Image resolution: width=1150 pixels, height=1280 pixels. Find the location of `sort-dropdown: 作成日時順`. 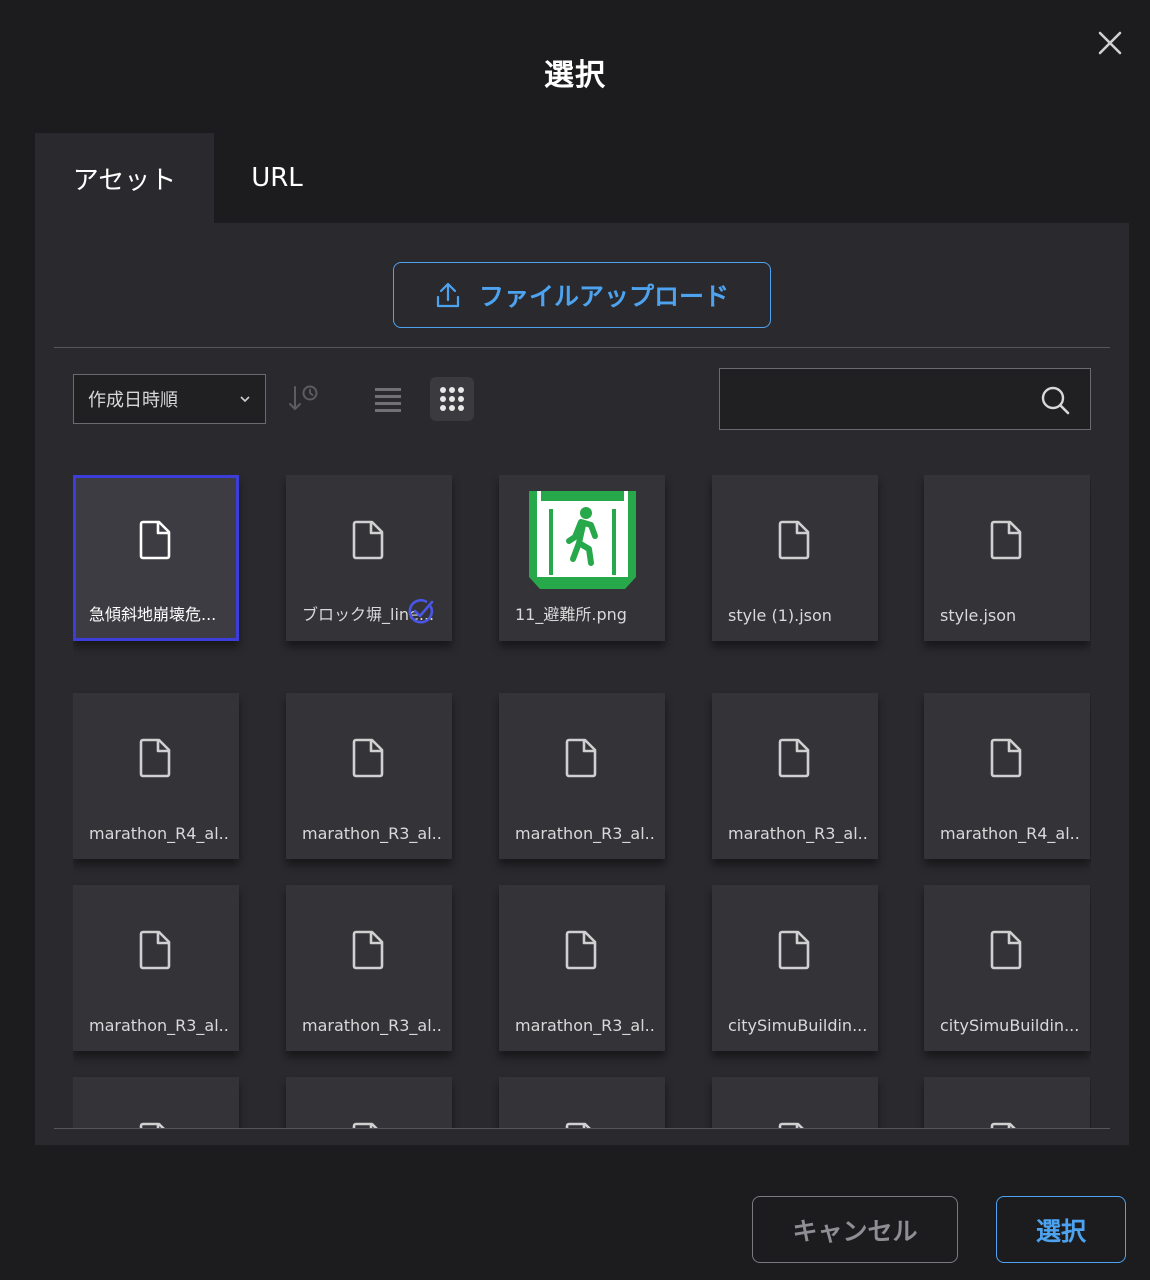

sort-dropdown: 作成日時順 is located at coordinates (169, 399).